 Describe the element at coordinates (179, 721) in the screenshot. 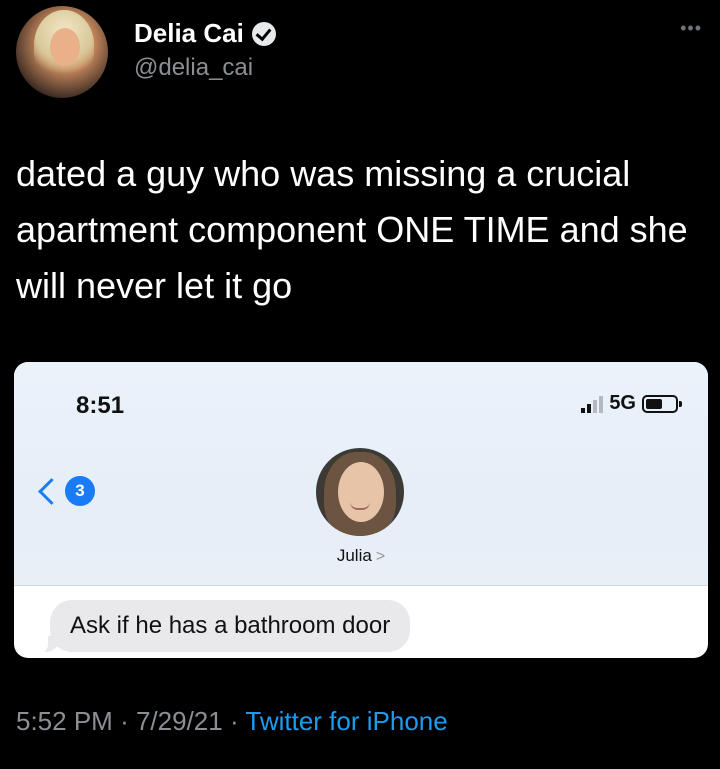

I see `tweet-date: 7/29/21` at that location.